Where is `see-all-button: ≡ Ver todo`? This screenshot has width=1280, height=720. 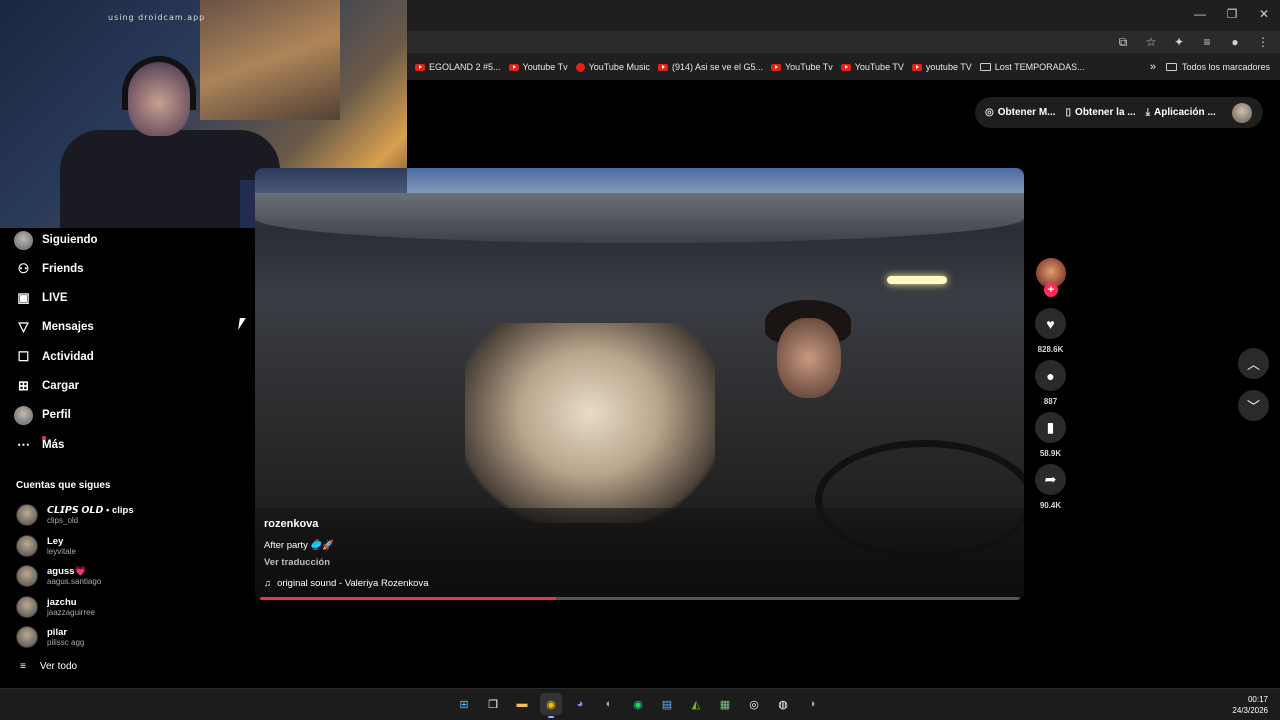
see-all-button: ≡ Ver todo is located at coordinates (48, 666).